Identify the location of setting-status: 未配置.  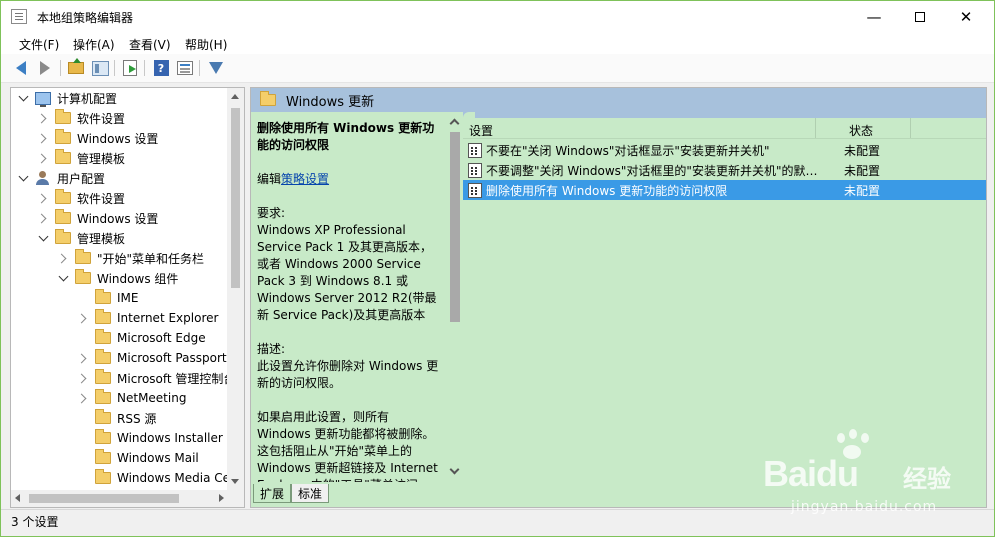
(862, 170).